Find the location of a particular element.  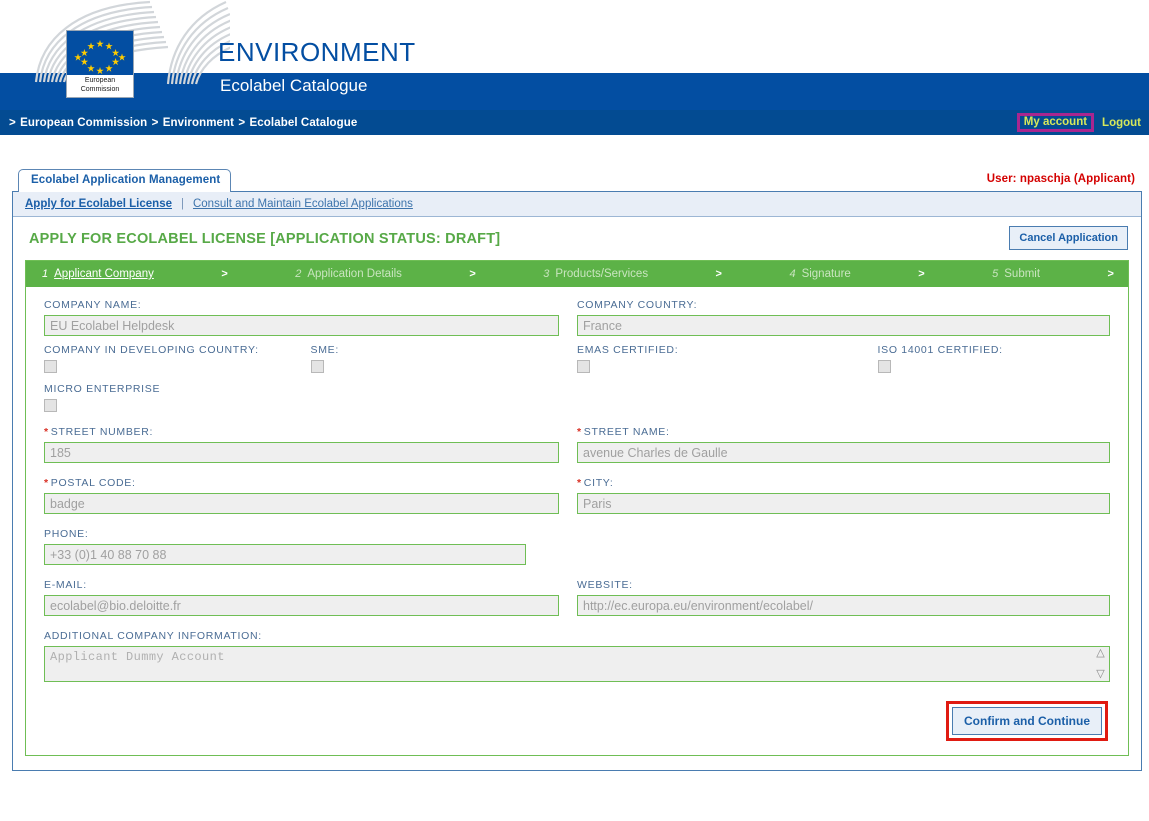

step-4-label: Signature is located at coordinates (826, 274).